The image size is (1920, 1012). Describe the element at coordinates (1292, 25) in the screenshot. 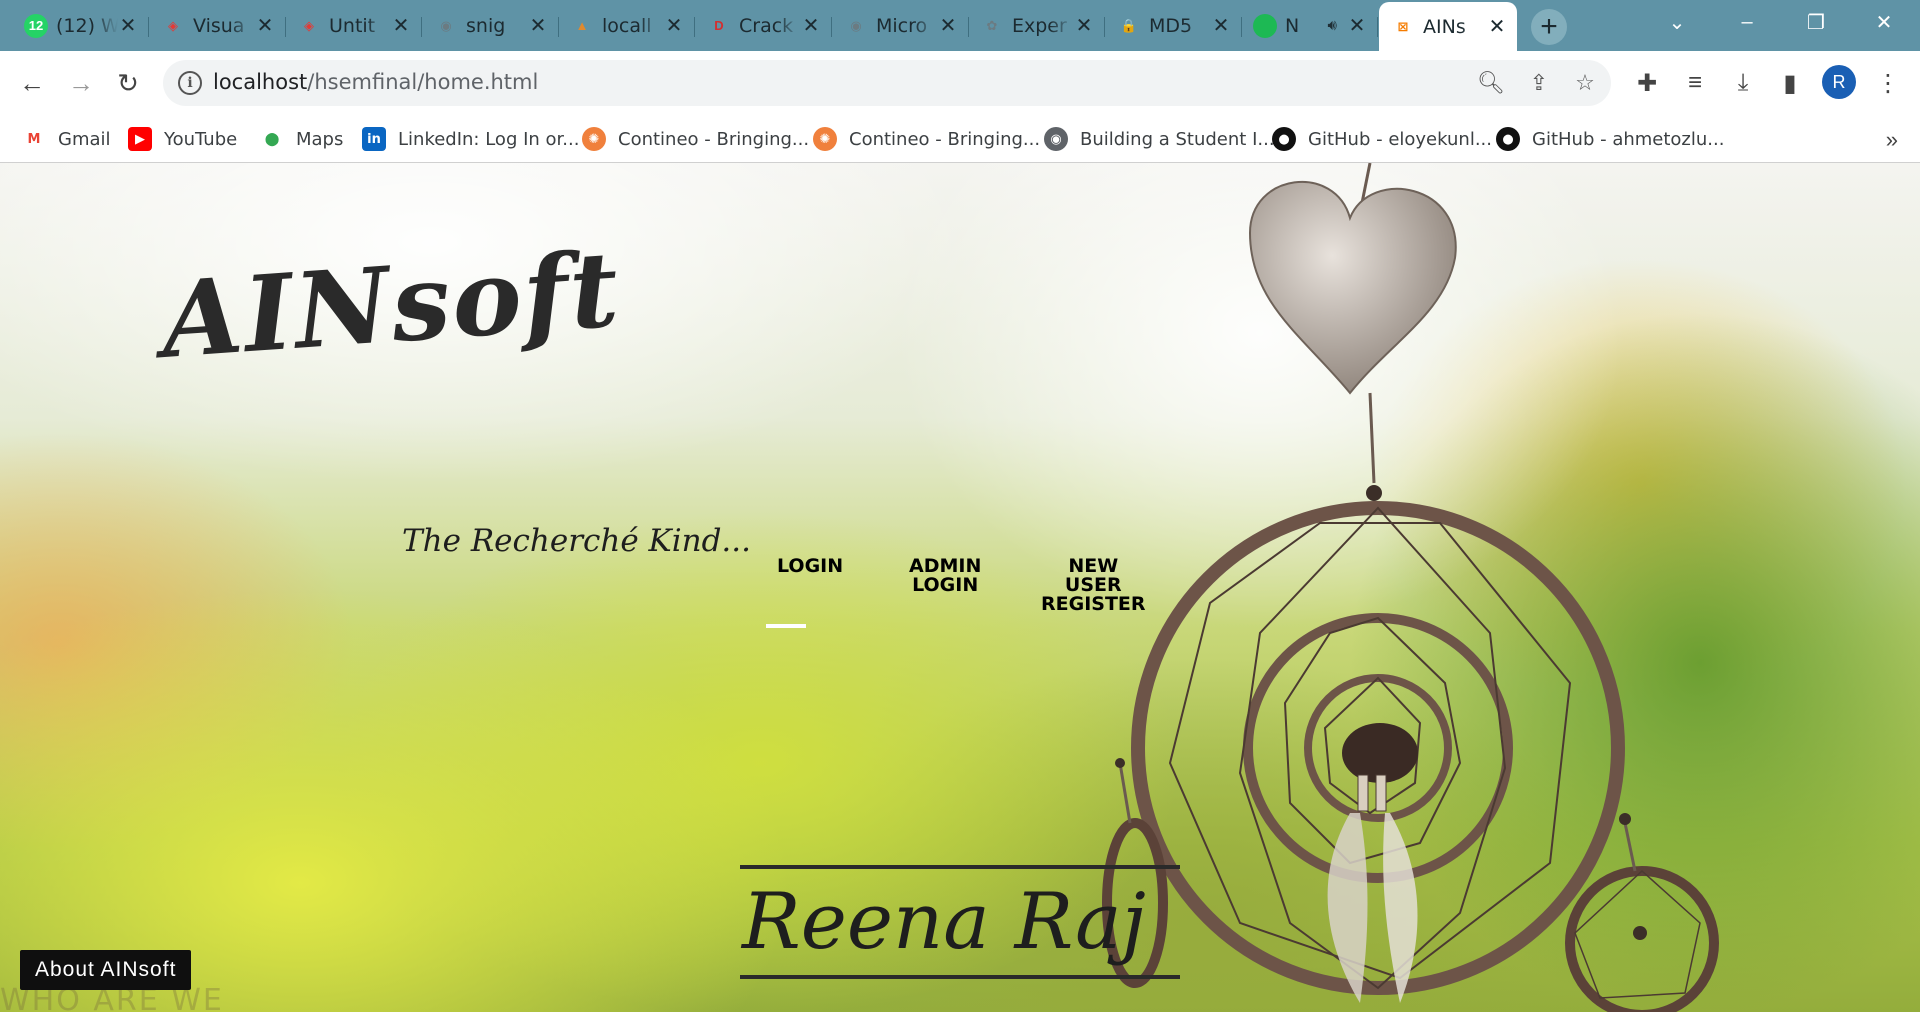

I see `tab-title: N` at that location.